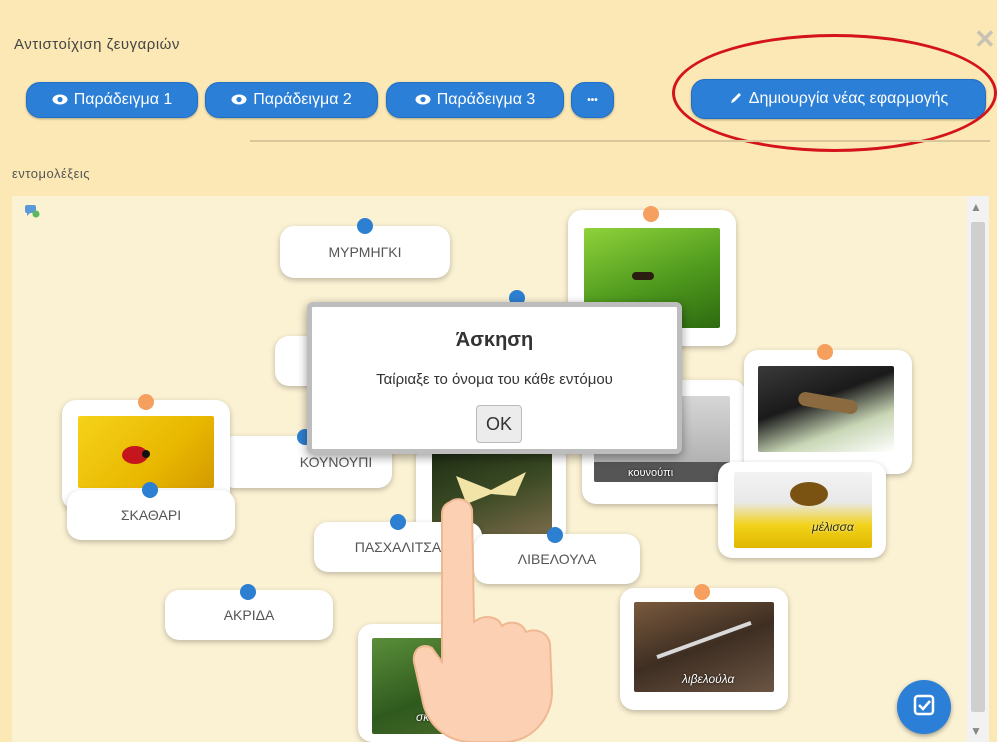  What do you see at coordinates (834, 93) in the screenshot?
I see `highlight-annotation` at bounding box center [834, 93].